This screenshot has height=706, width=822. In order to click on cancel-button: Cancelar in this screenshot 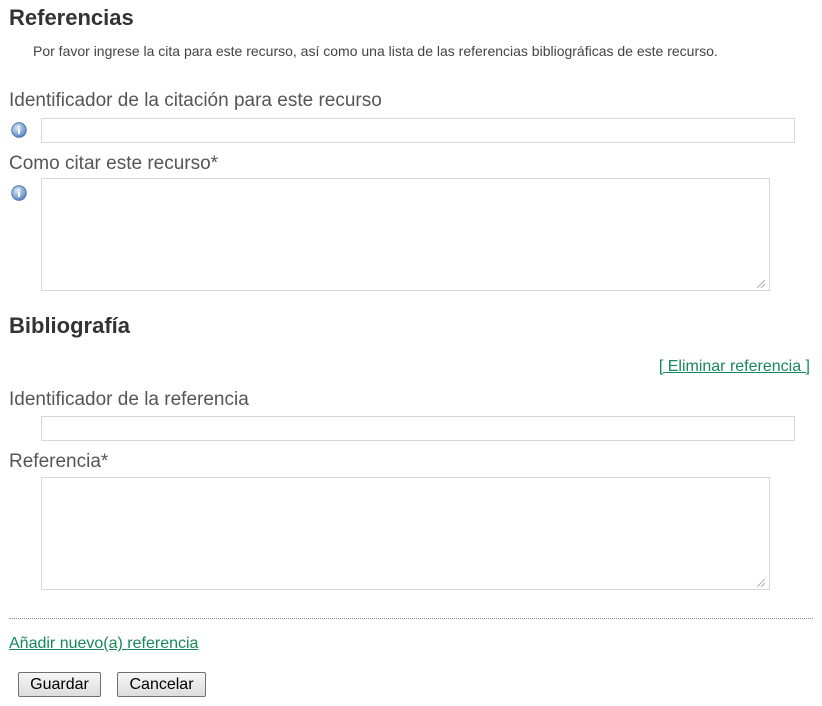, I will do `click(161, 684)`.